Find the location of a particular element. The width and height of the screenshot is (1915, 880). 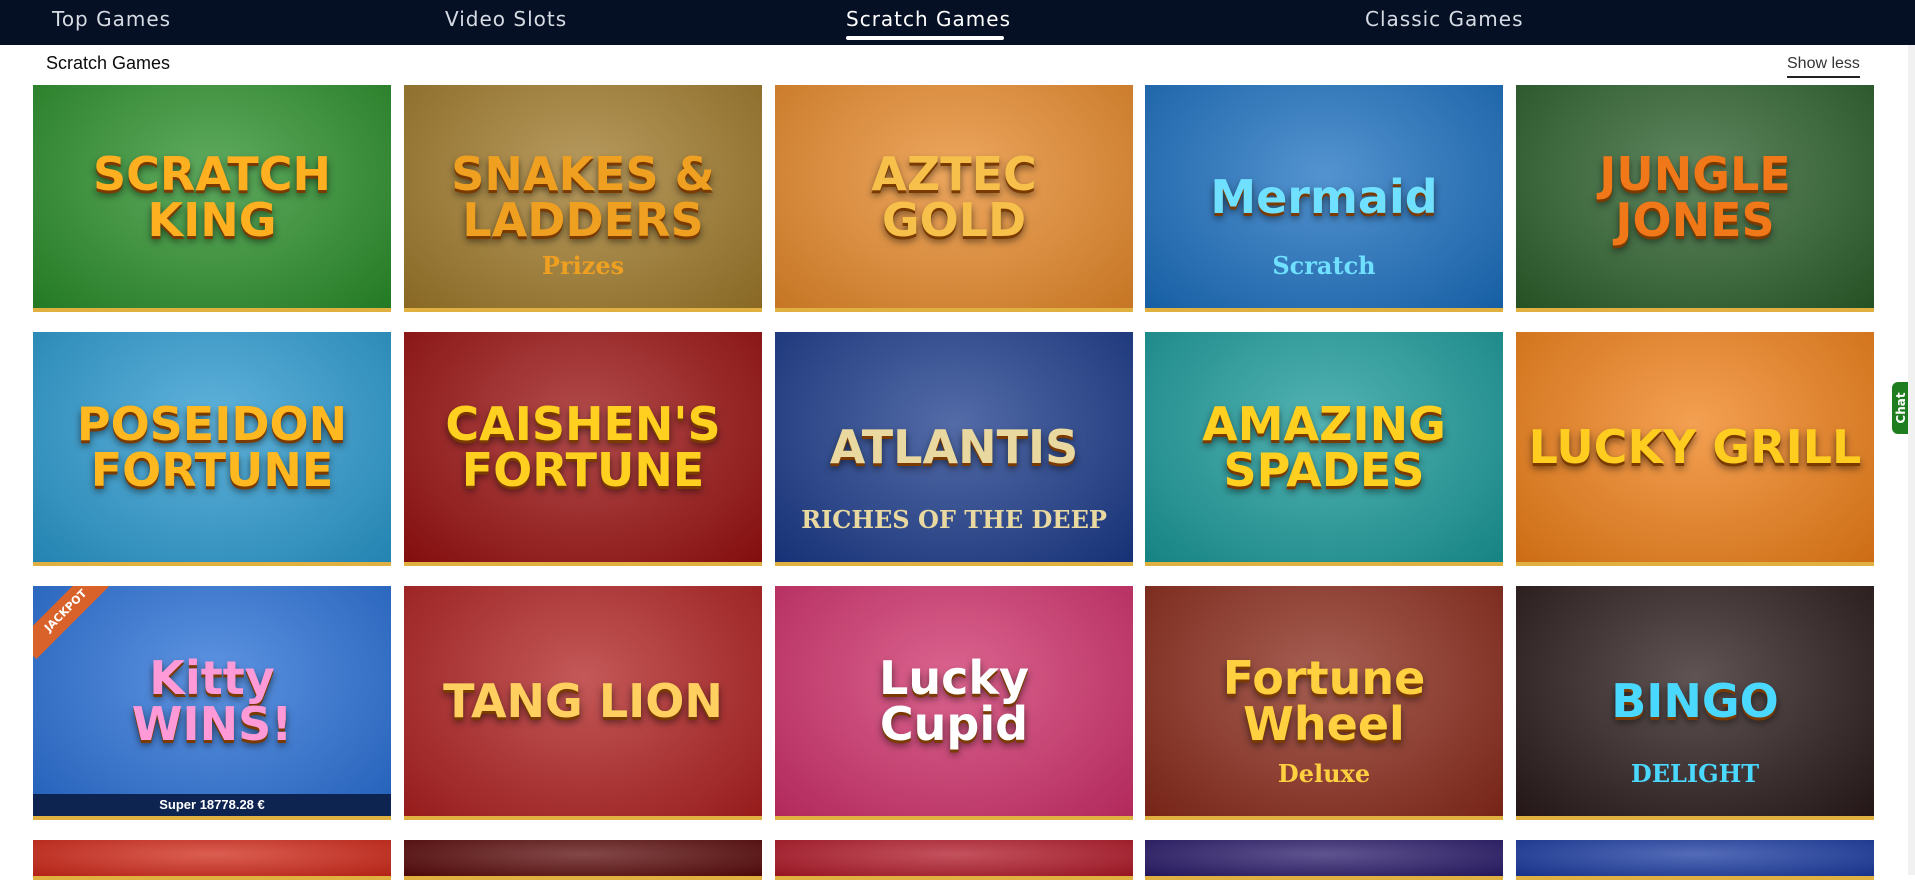

game-title: TANG LION is located at coordinates (583, 701).